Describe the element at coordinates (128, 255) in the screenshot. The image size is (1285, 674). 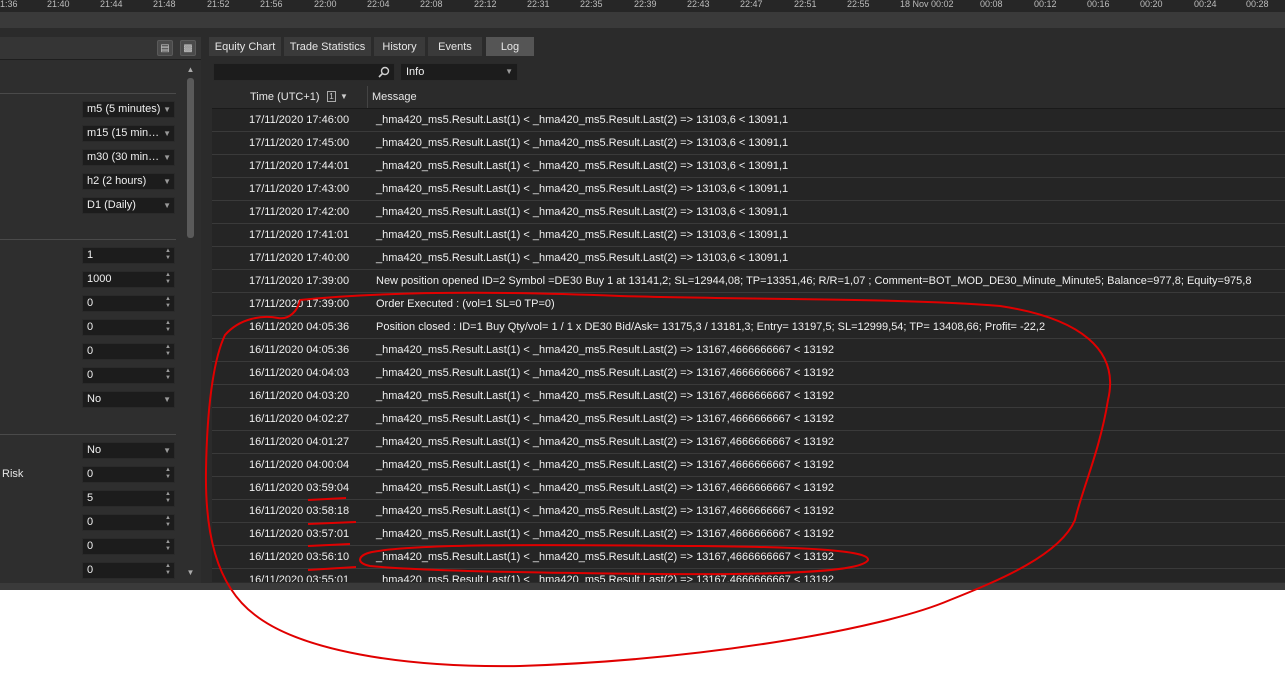
I see `parameter-number-input: 1 ▲ ▼` at that location.